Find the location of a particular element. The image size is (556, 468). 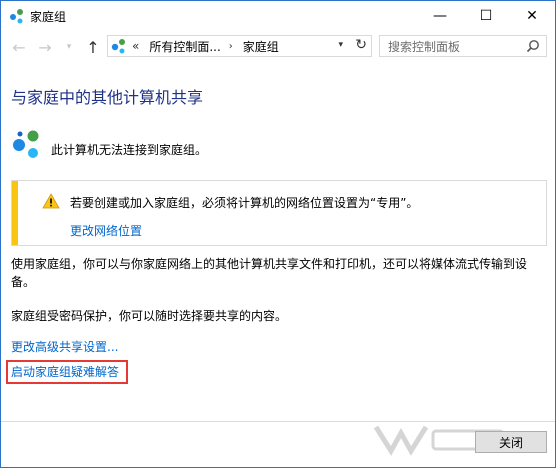

back-button: ← is located at coordinates (19, 47).